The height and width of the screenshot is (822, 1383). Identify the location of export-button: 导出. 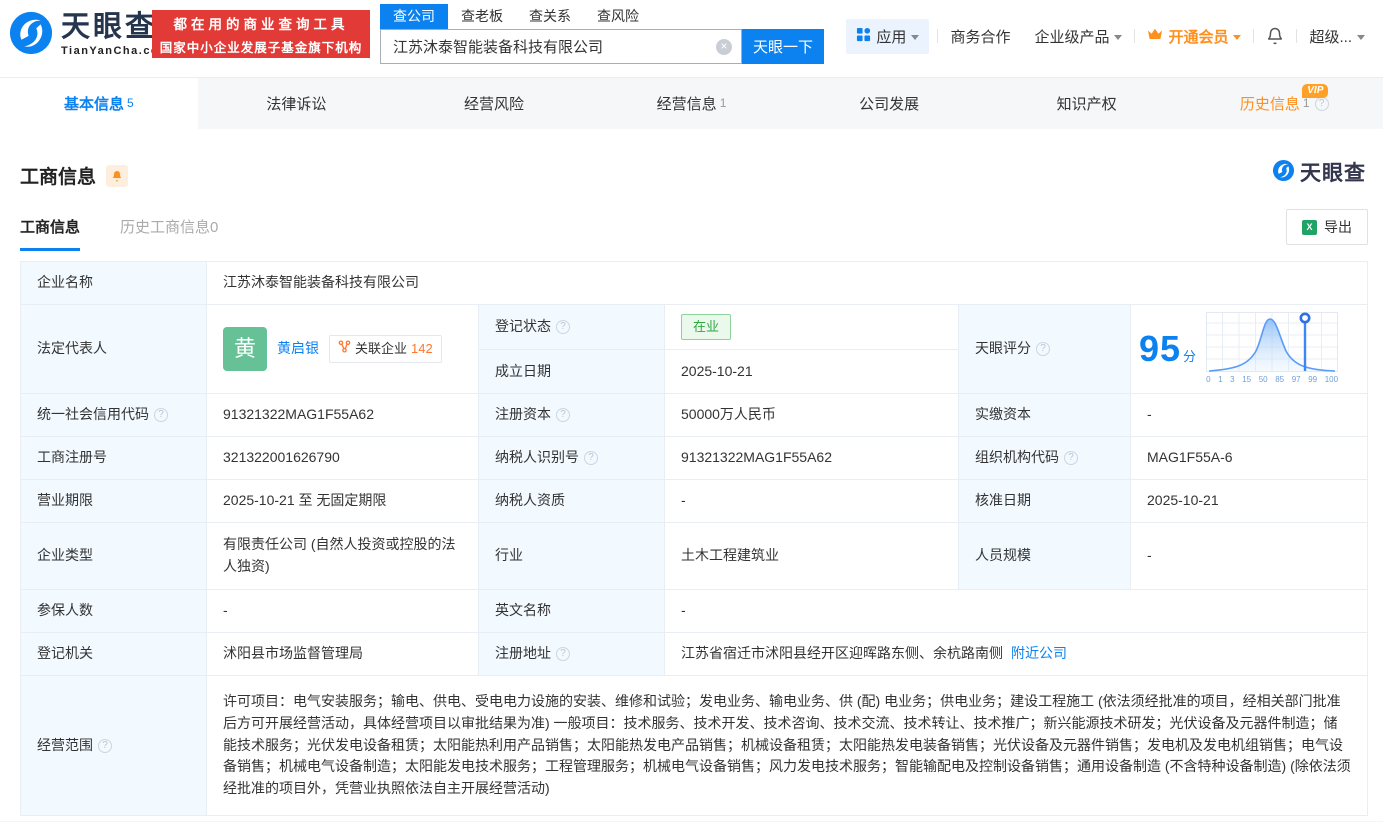
(1327, 227).